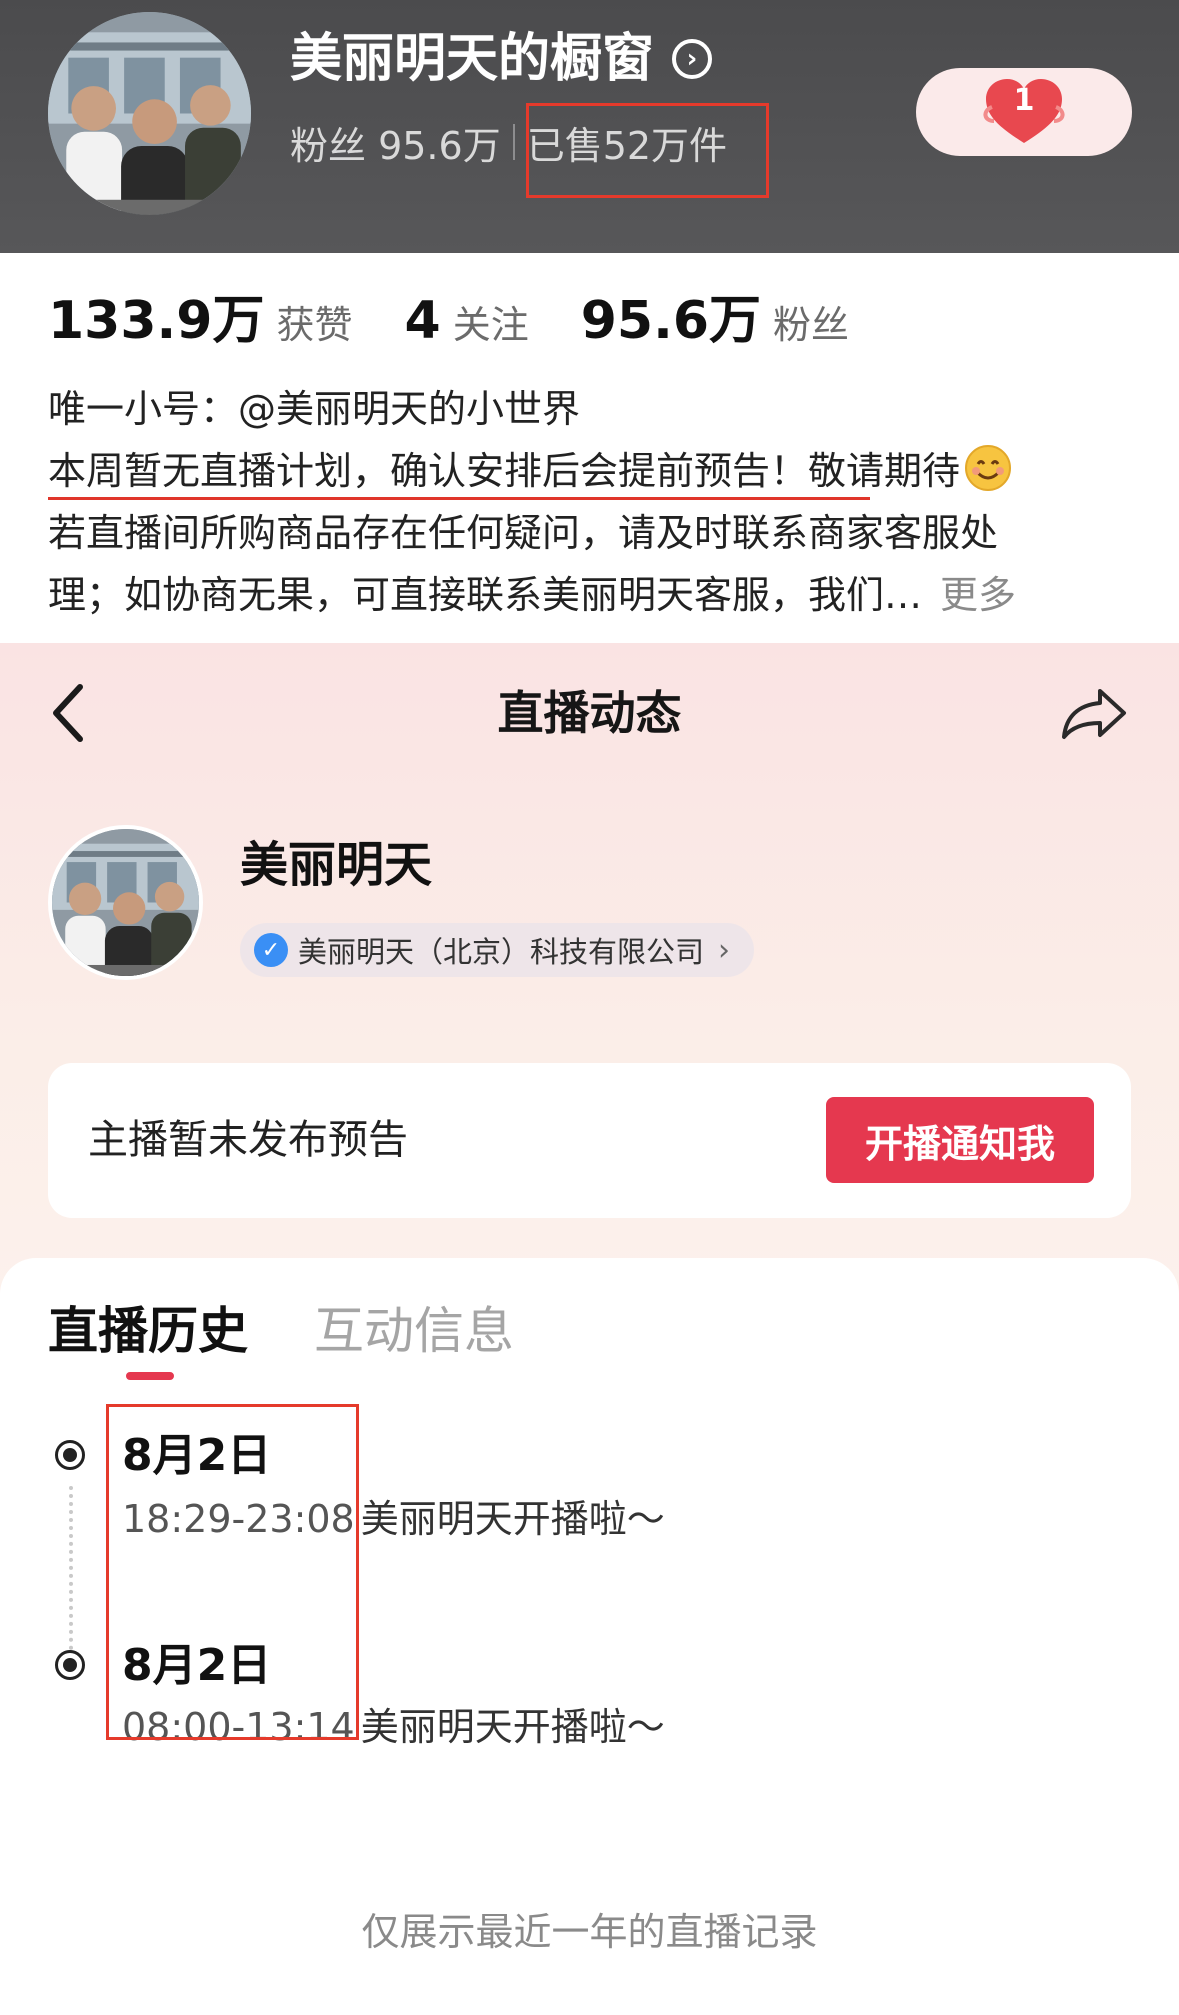  I want to click on notify-me-button: 开播通知我, so click(960, 1140).